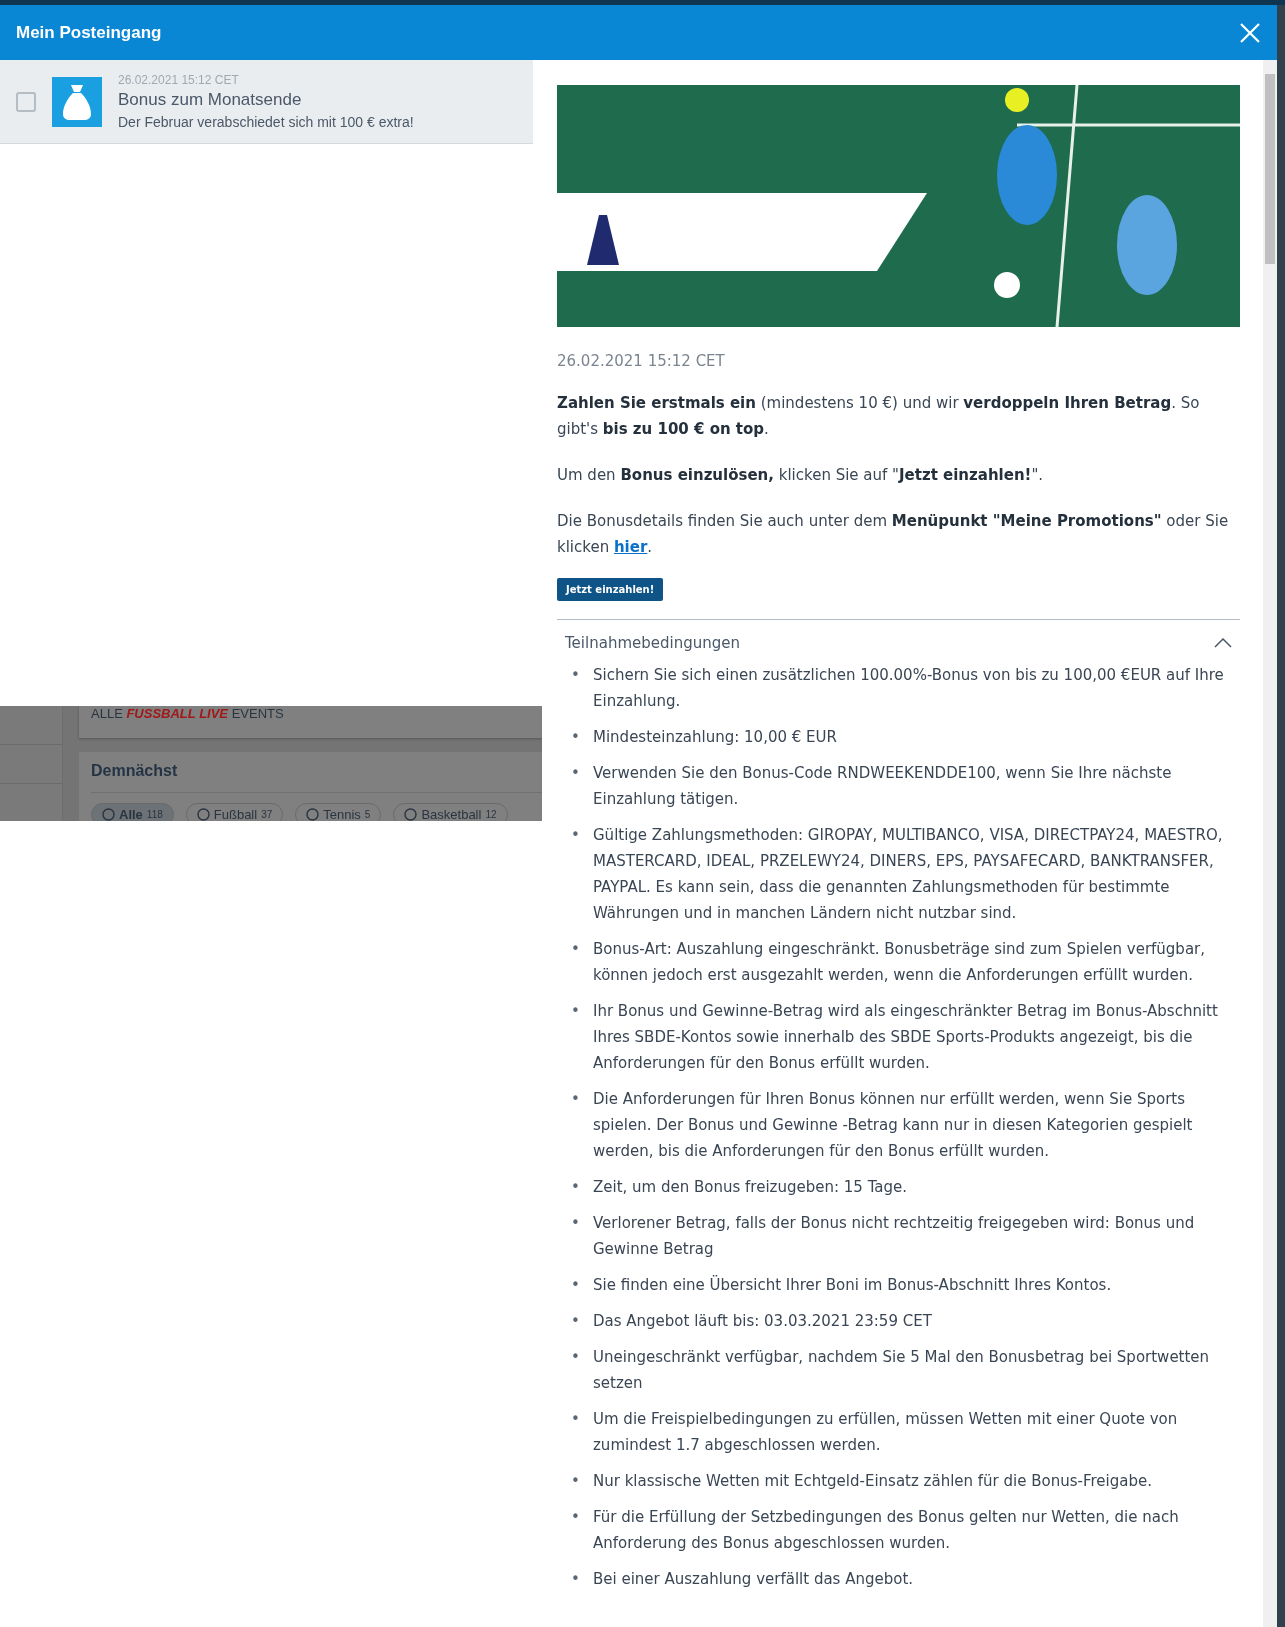  I want to click on details-link: hier, so click(630, 547).